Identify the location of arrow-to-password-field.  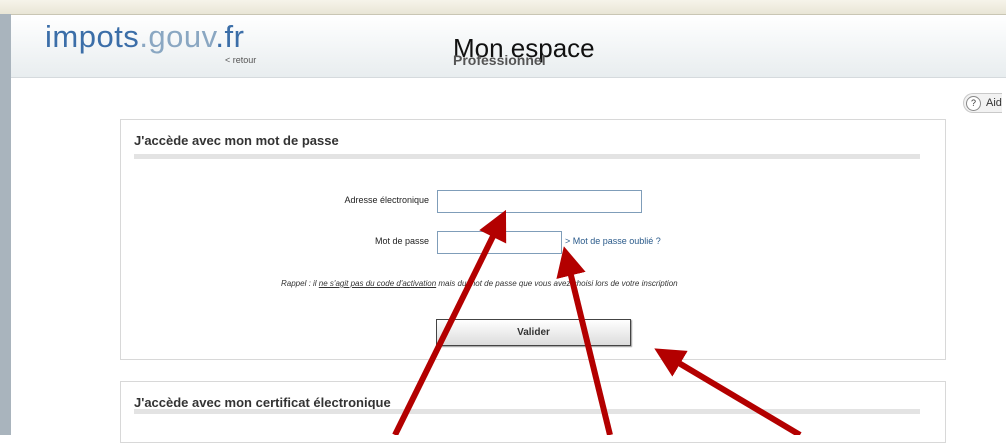
(584, 340).